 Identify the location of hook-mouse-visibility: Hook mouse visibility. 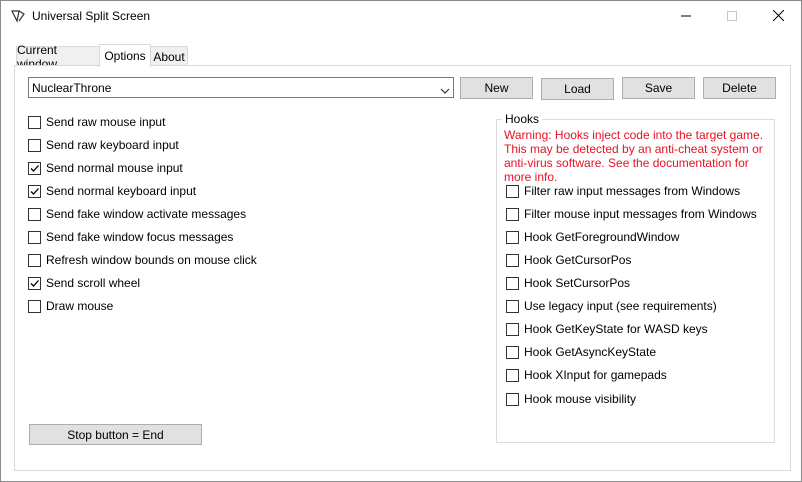
(571, 399).